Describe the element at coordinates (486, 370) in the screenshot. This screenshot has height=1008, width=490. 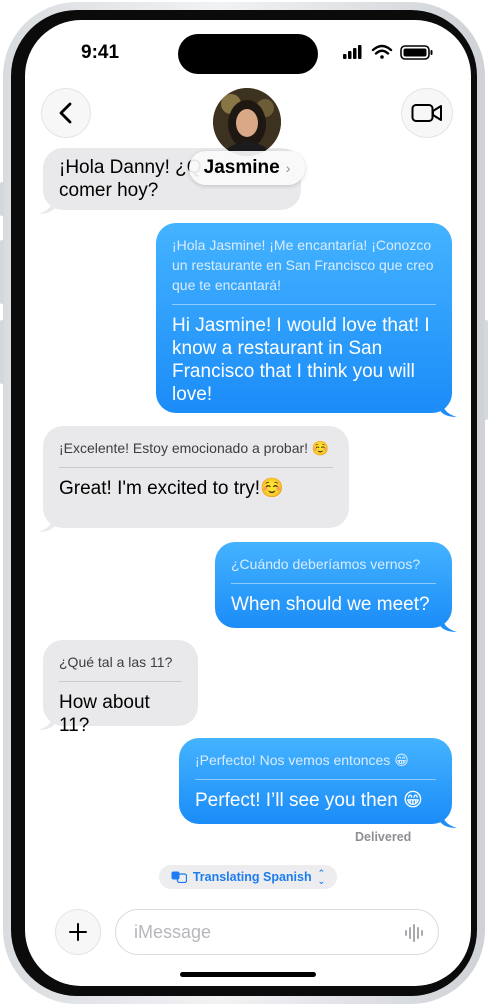
I see `side-button` at that location.